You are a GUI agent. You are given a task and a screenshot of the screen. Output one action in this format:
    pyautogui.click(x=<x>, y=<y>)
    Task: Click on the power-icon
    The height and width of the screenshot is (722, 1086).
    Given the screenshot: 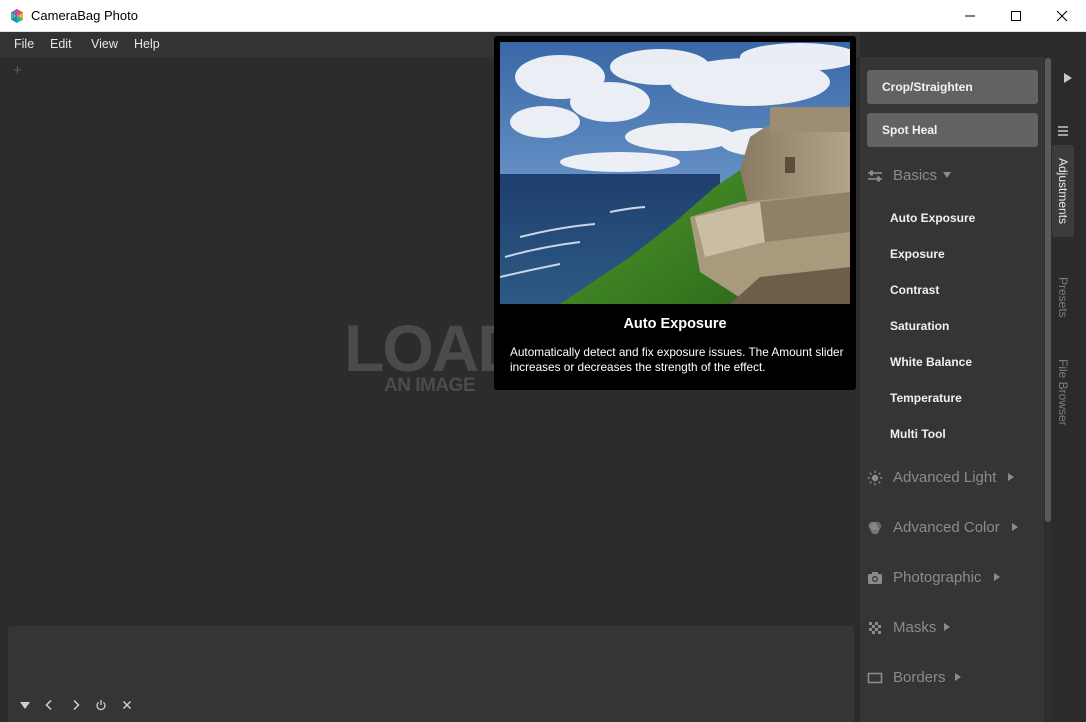 What is the action you would take?
    pyautogui.click(x=101, y=705)
    